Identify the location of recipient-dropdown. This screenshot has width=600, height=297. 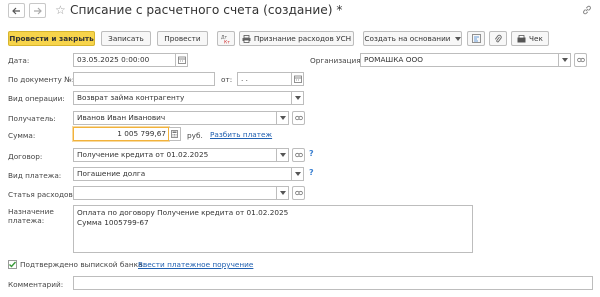
(283, 118).